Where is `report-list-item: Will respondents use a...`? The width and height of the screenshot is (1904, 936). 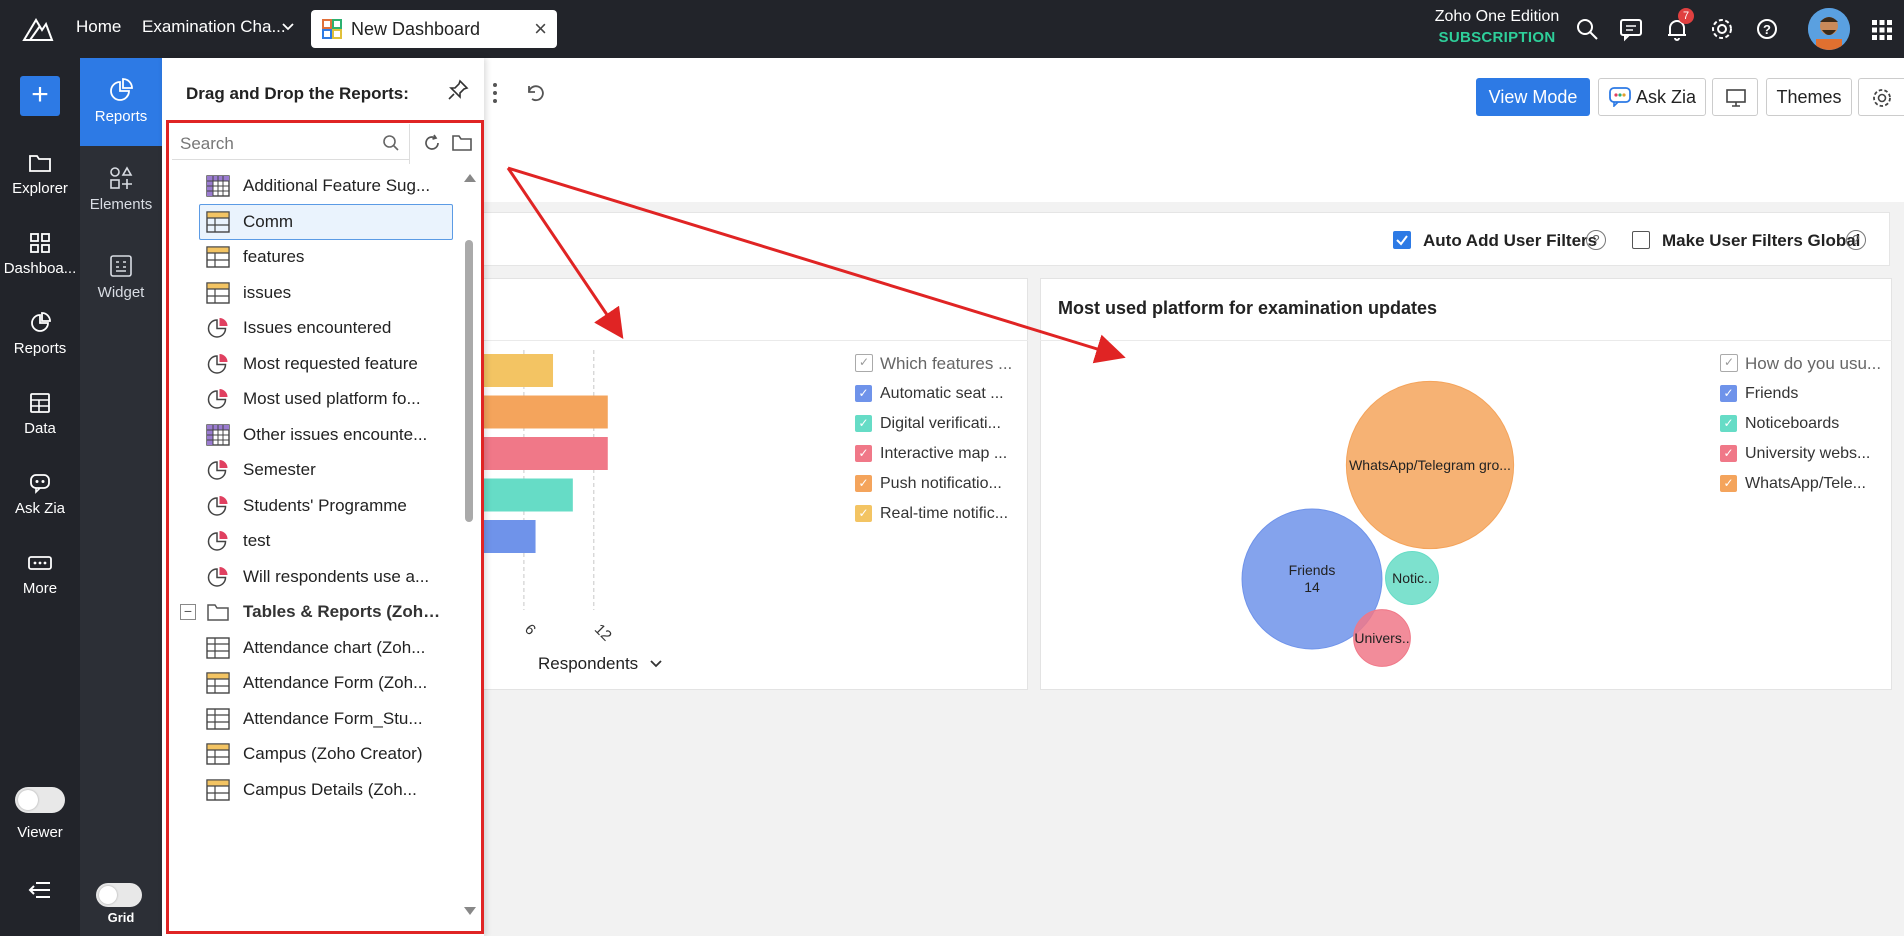
report-list-item: Will respondents use a... is located at coordinates (317, 577).